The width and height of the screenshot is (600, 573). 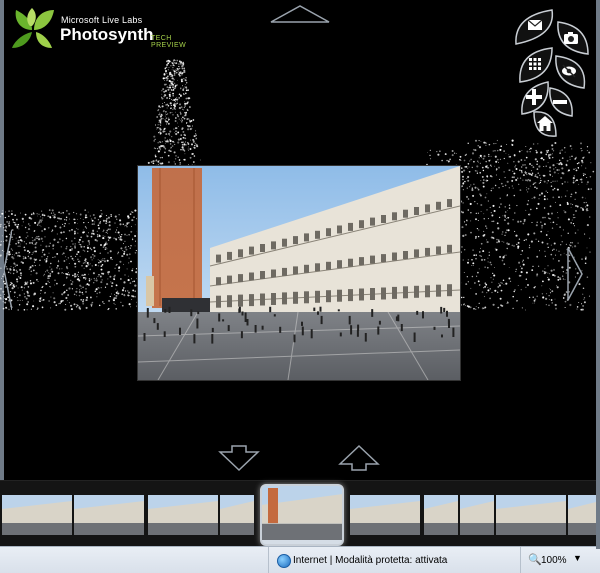 I want to click on home-button, so click(x=545, y=124).